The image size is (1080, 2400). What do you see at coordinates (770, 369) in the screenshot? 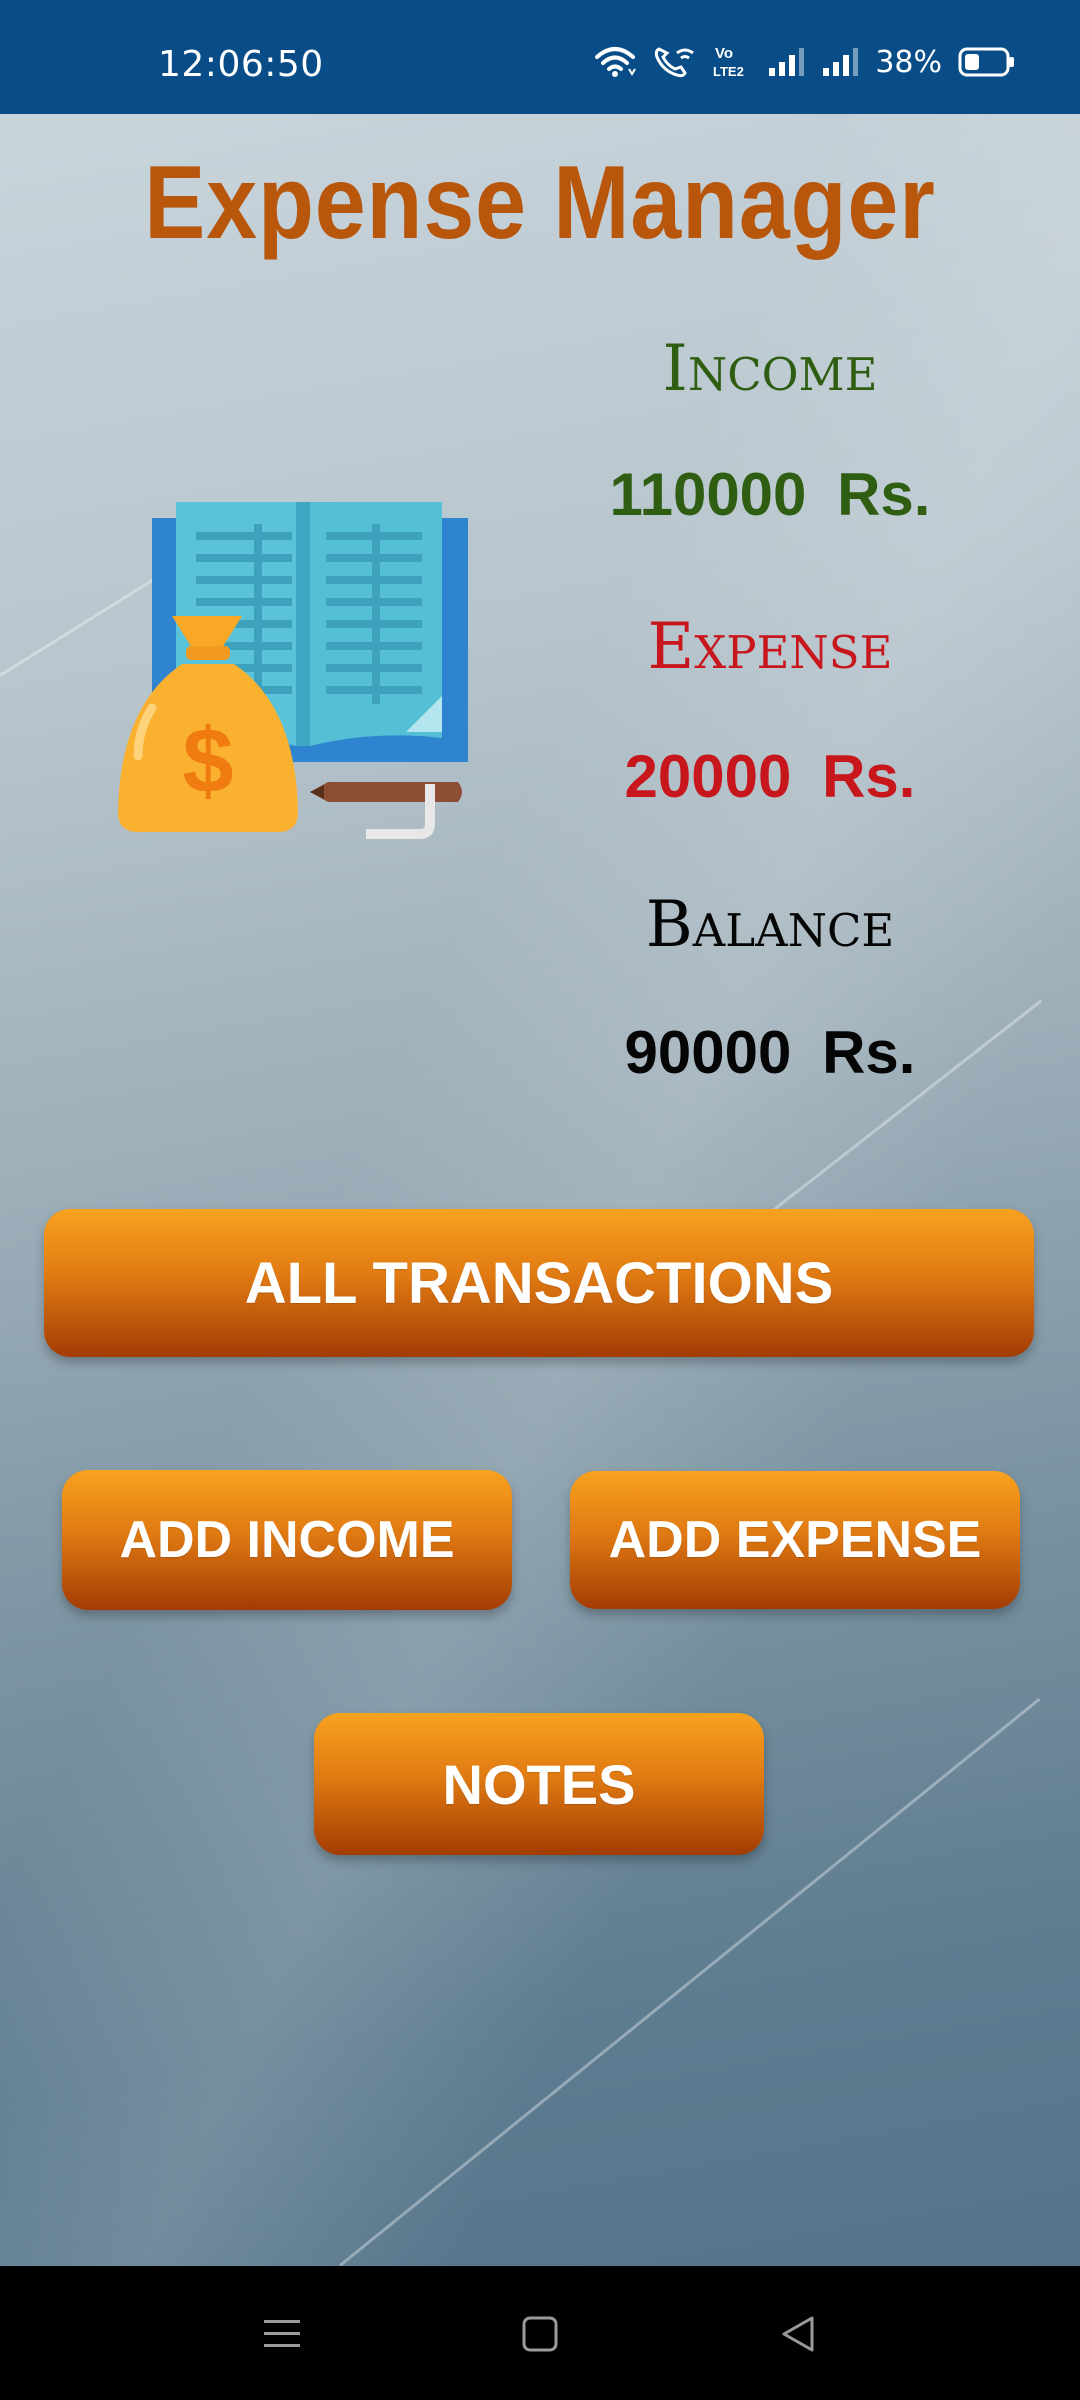
I see `income-label: Income` at bounding box center [770, 369].